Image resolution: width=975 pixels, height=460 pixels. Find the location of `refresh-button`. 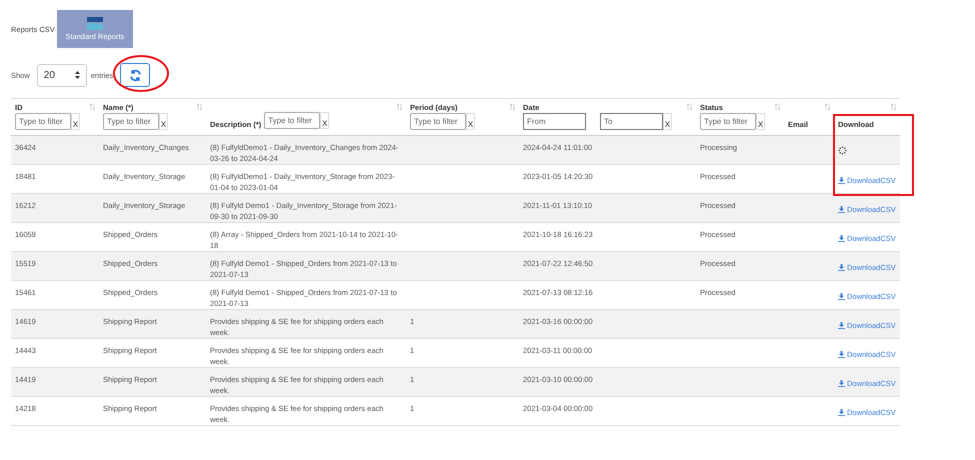

refresh-button is located at coordinates (135, 75).